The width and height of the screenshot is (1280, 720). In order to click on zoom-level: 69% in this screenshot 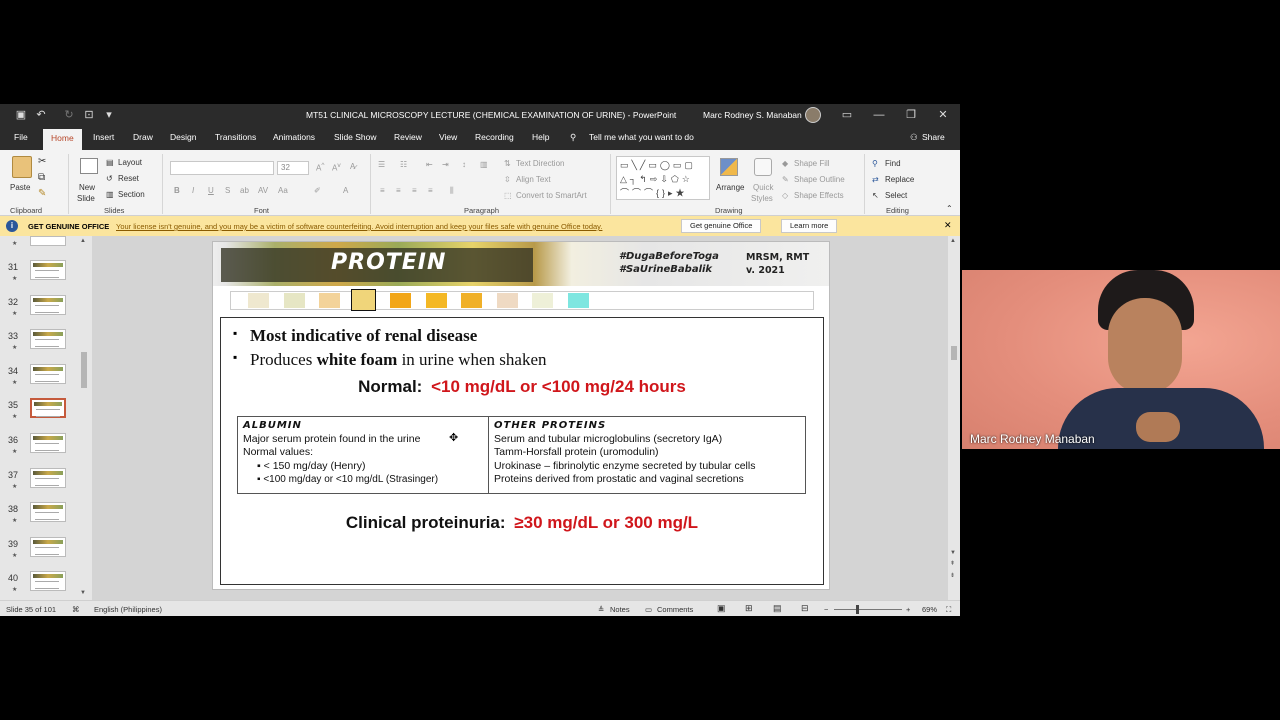, I will do `click(929, 609)`.